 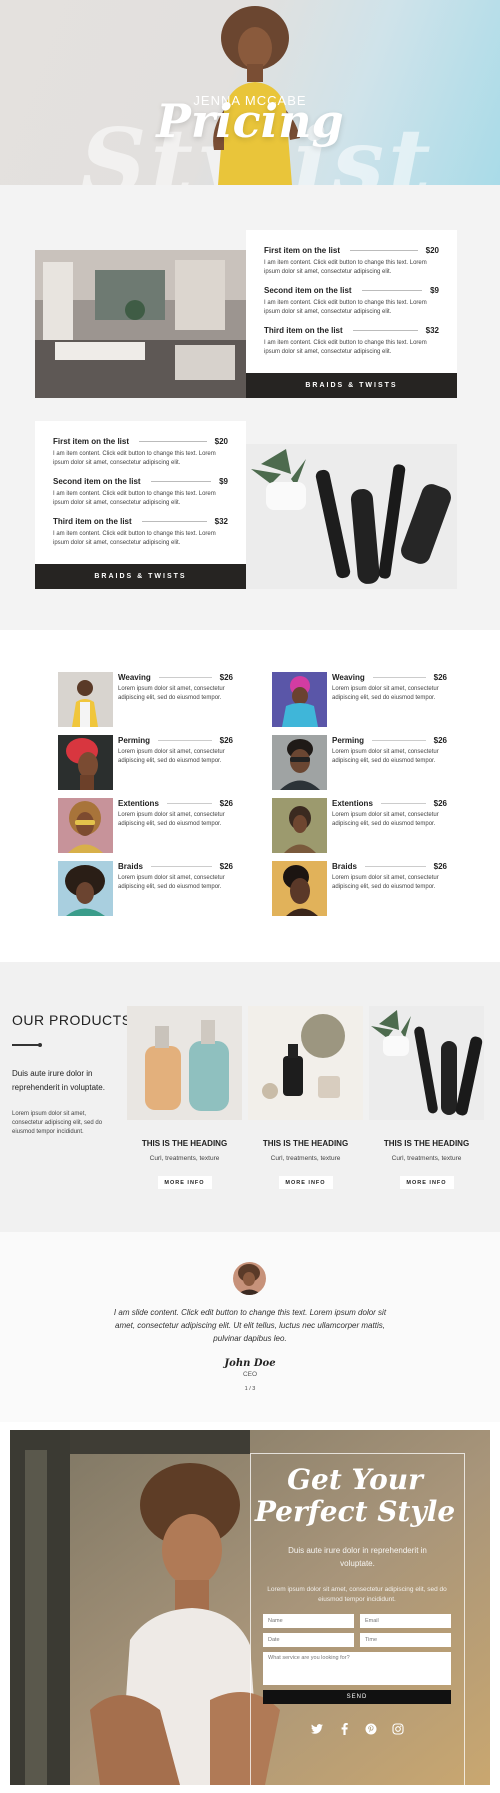 What do you see at coordinates (184, 1063) in the screenshot?
I see `perfume-bottles-image` at bounding box center [184, 1063].